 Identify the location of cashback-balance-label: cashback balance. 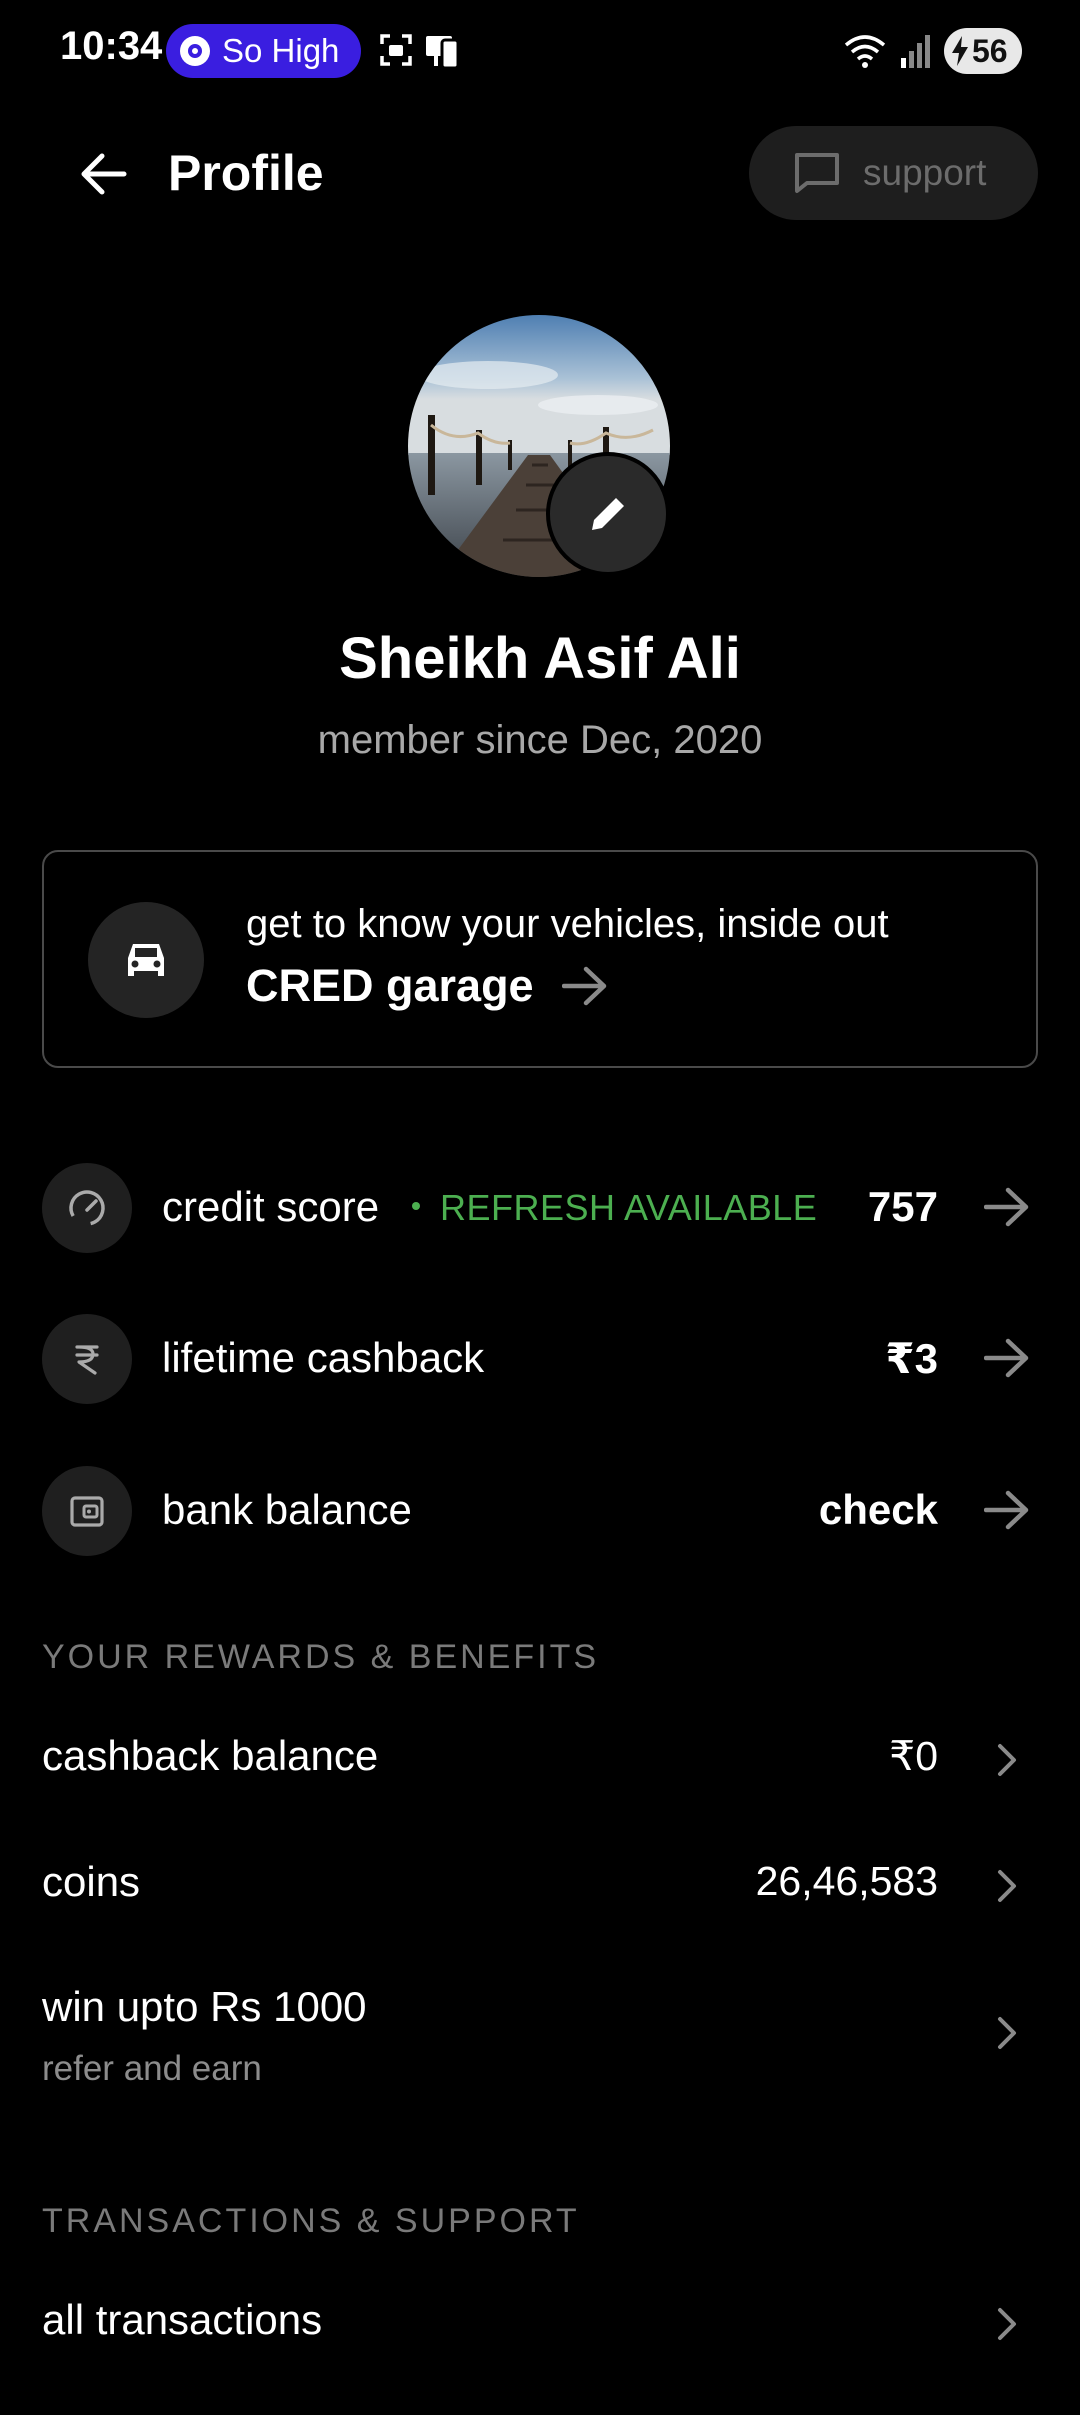
(210, 1755).